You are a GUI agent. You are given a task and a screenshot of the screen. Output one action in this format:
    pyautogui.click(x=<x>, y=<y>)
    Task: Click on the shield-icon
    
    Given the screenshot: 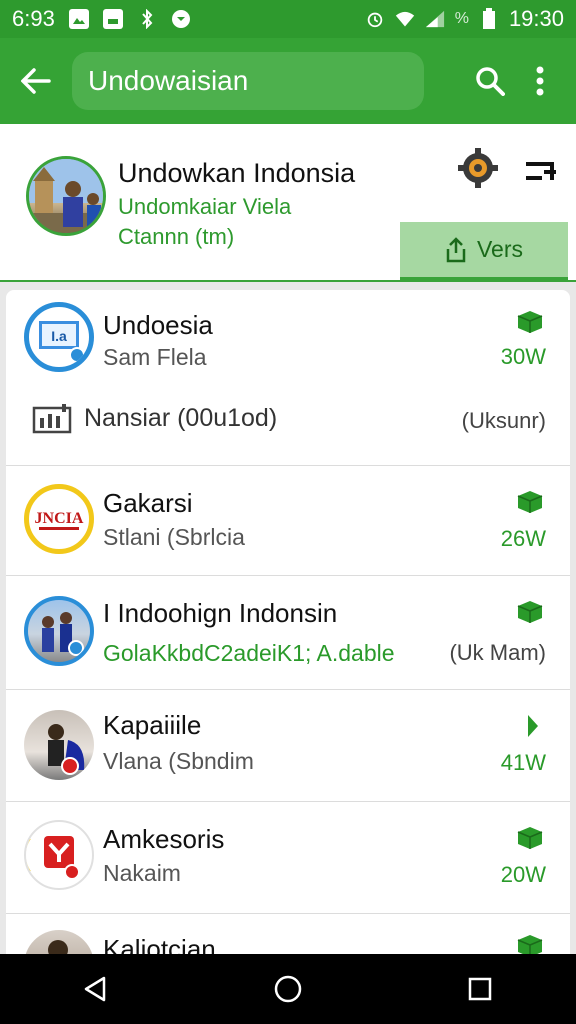 What is the action you would take?
    pyautogui.click(x=181, y=19)
    